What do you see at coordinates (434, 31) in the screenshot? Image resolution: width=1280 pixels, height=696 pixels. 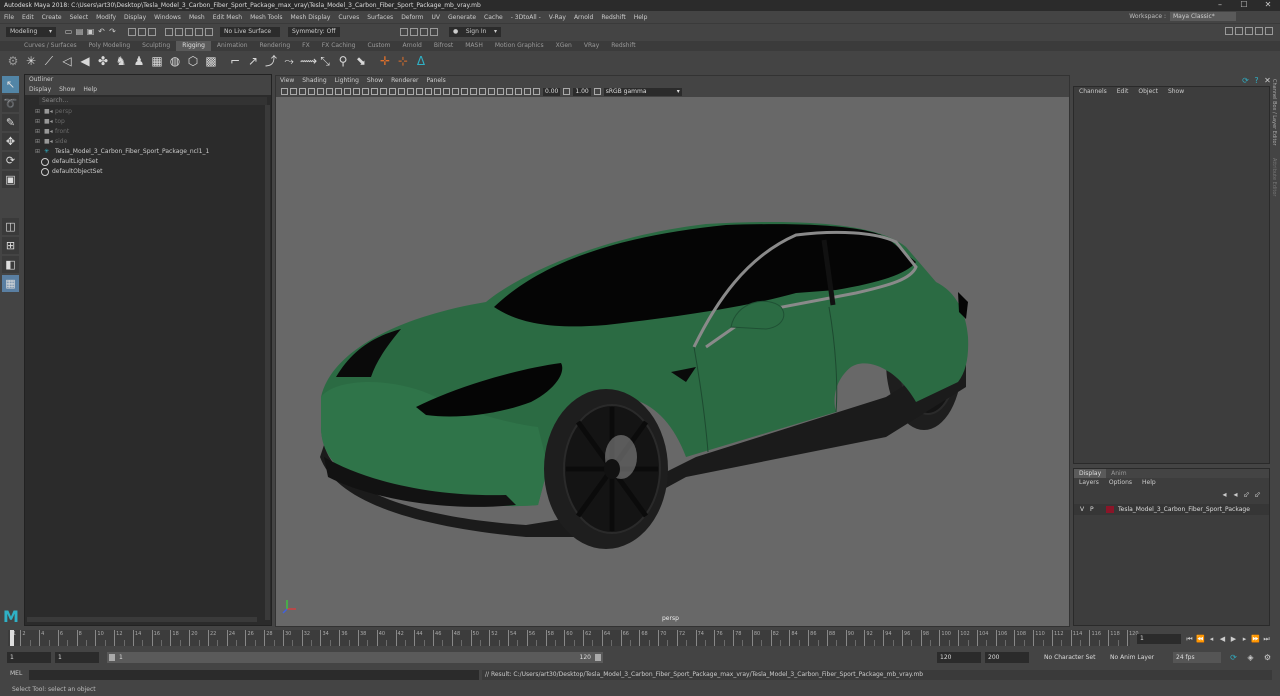 I see `hypershade-icon` at bounding box center [434, 31].